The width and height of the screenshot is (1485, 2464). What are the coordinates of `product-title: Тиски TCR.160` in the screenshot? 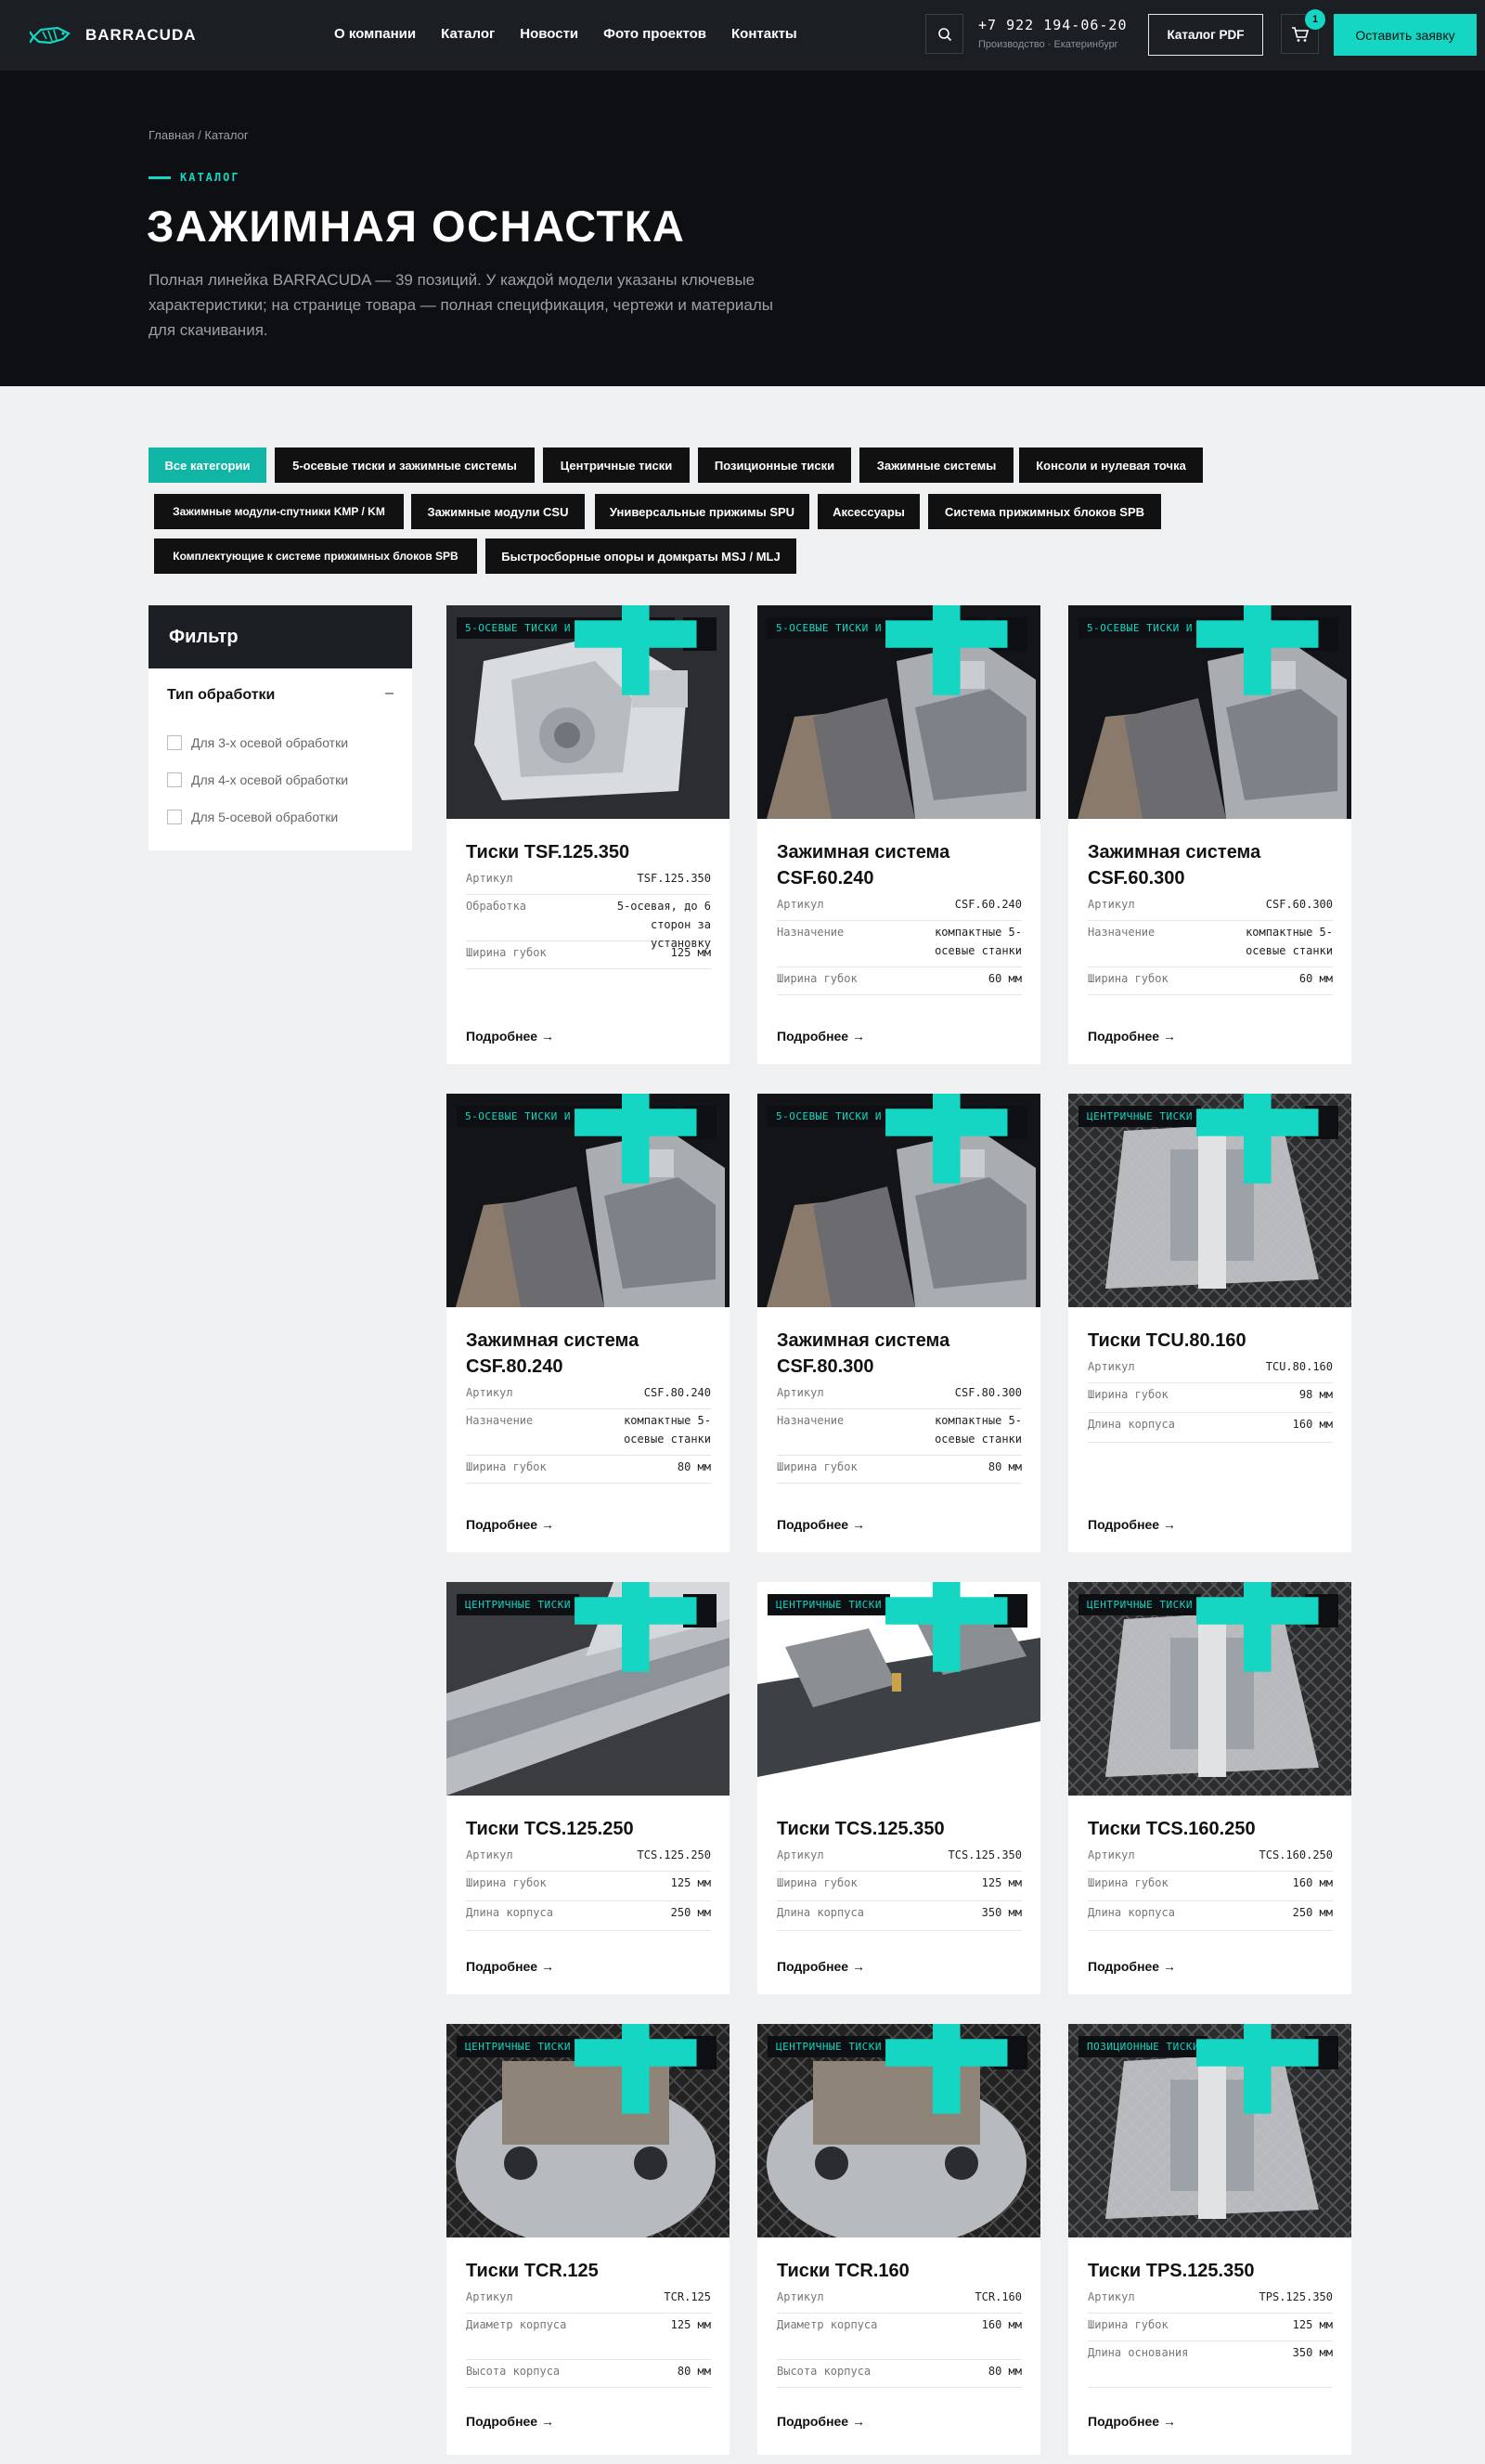 It's located at (899, 2271).